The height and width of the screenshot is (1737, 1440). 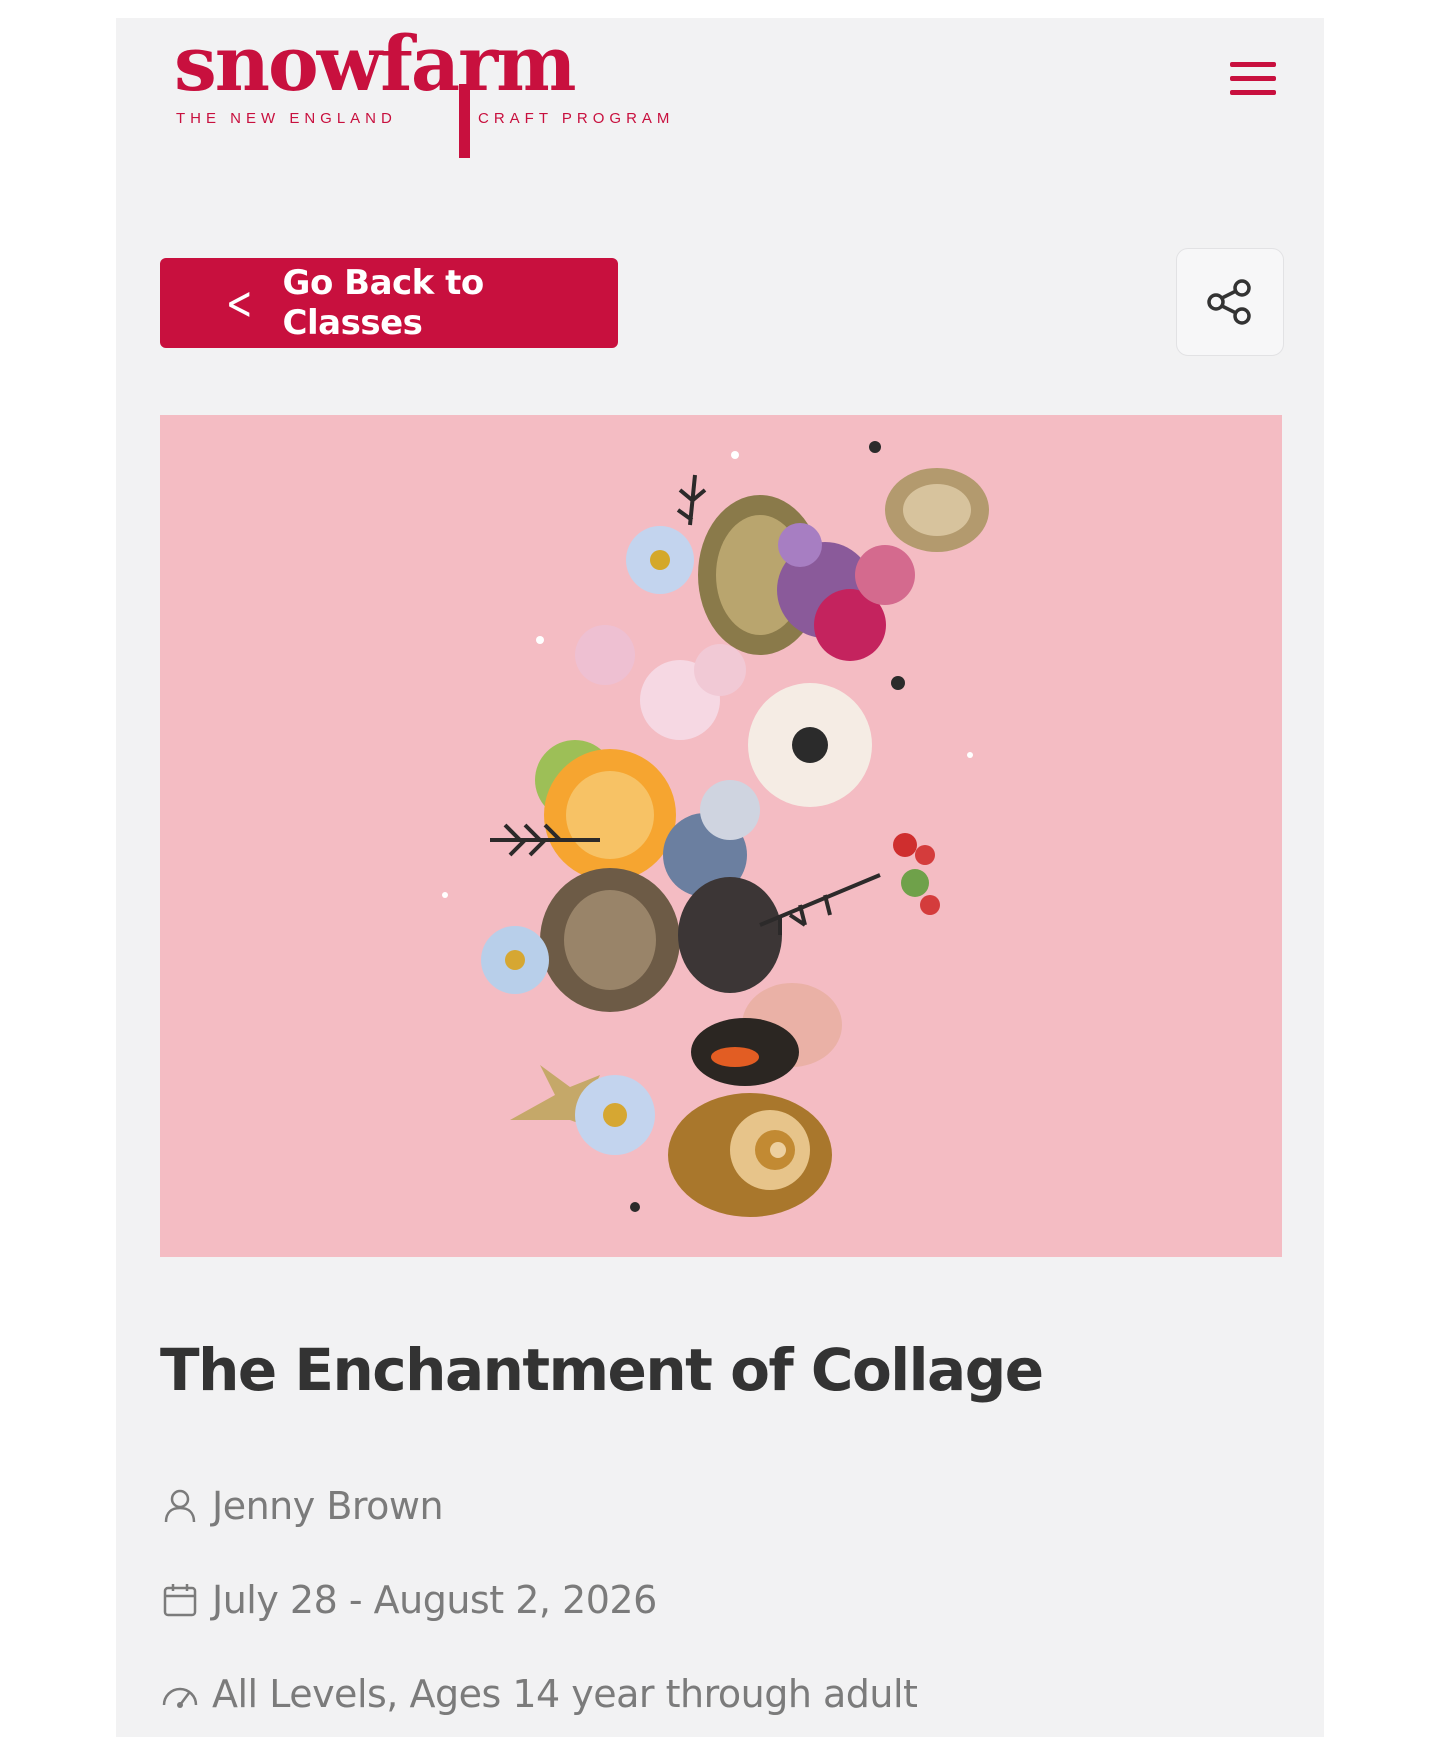 I want to click on dates-row: July 28 - August 2, 2026, so click(x=408, y=1600).